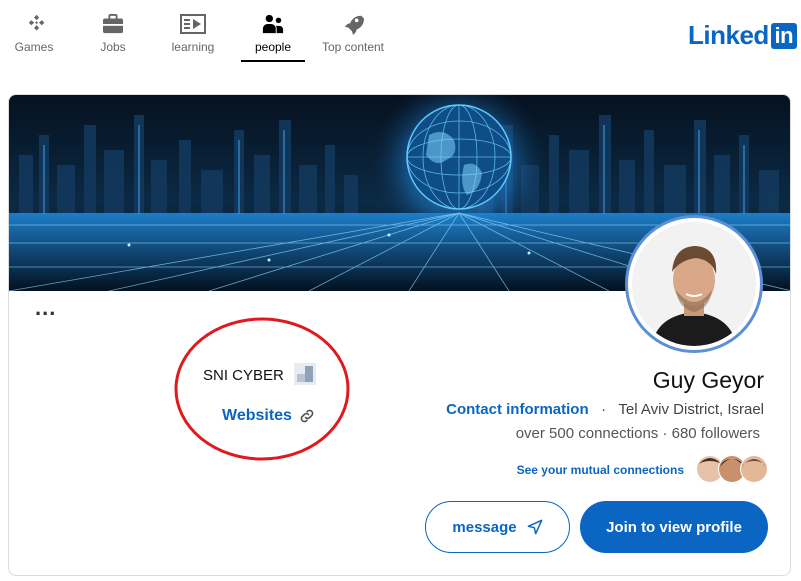 Image resolution: width=801 pixels, height=581 pixels. I want to click on video-icon, so click(193, 24).